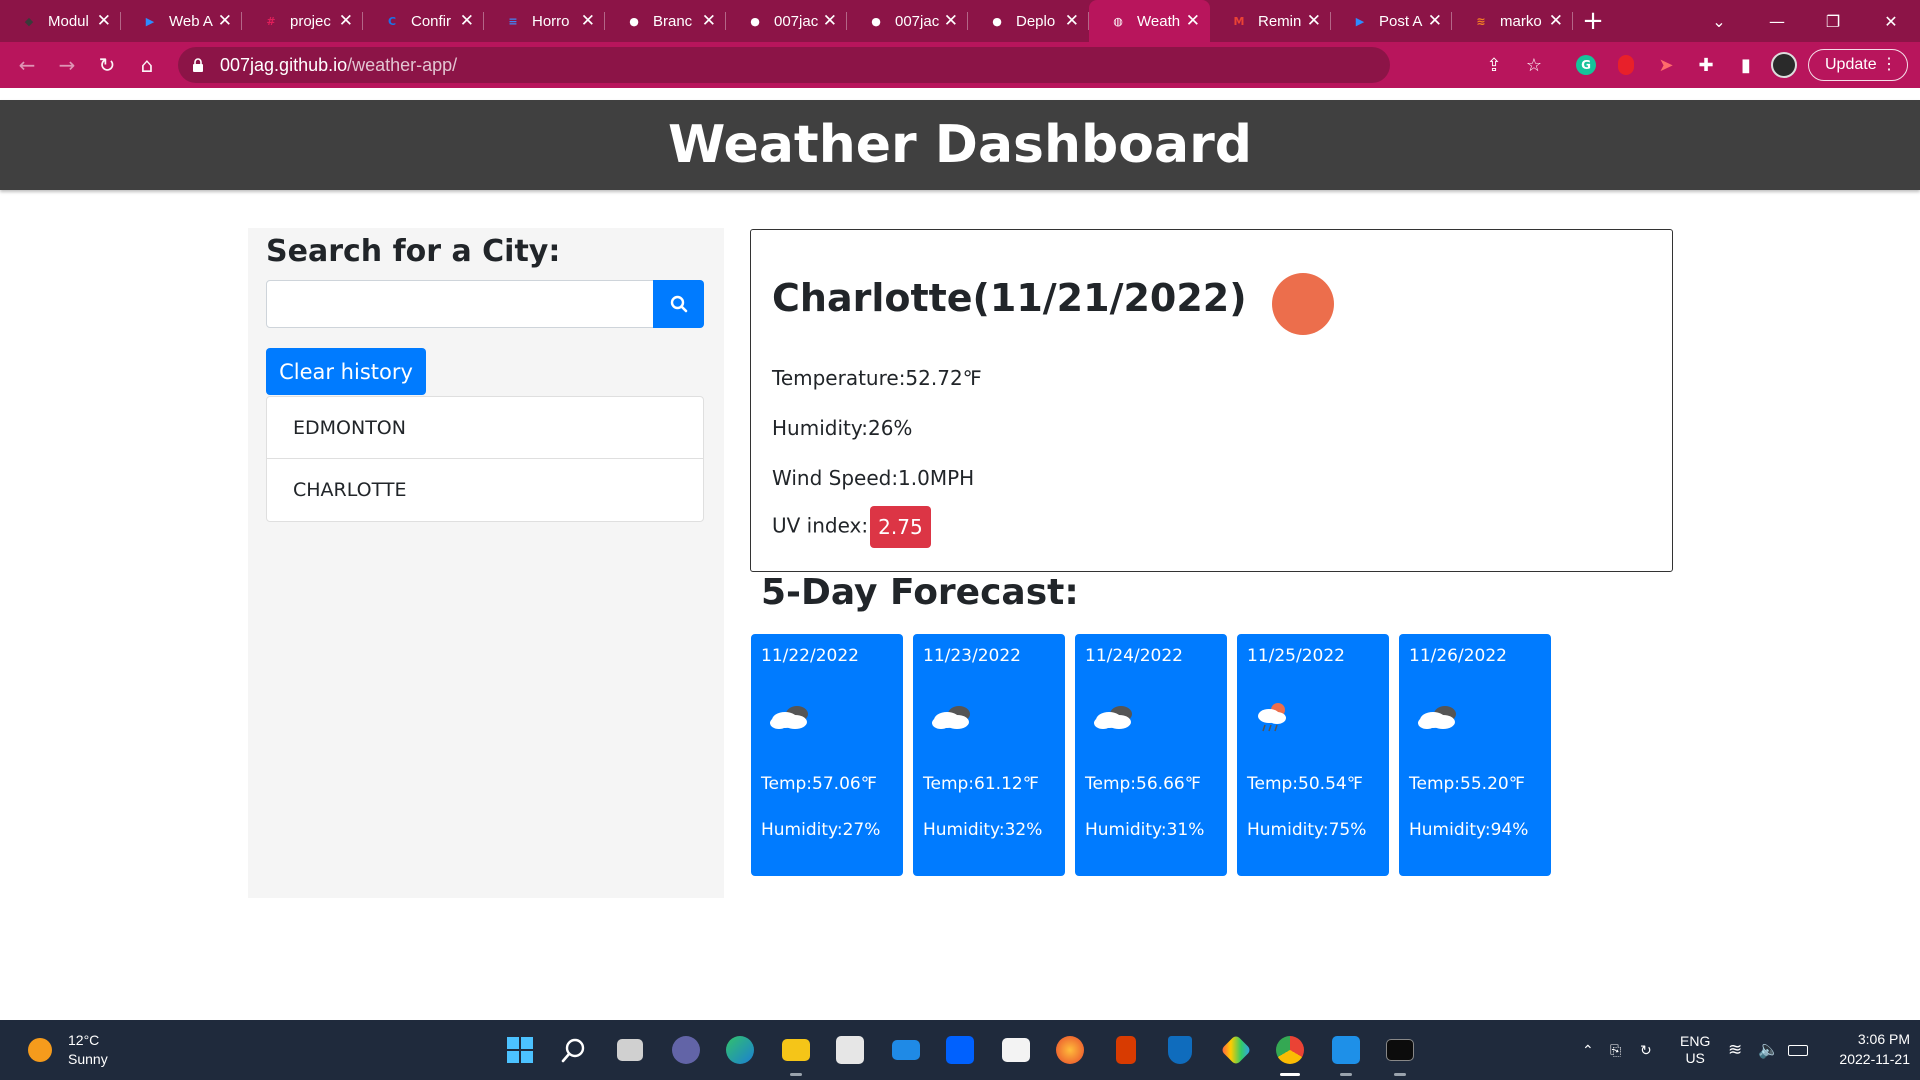 The image size is (1920, 1080). I want to click on browser-tab: M Remin ✕, so click(1270, 21).